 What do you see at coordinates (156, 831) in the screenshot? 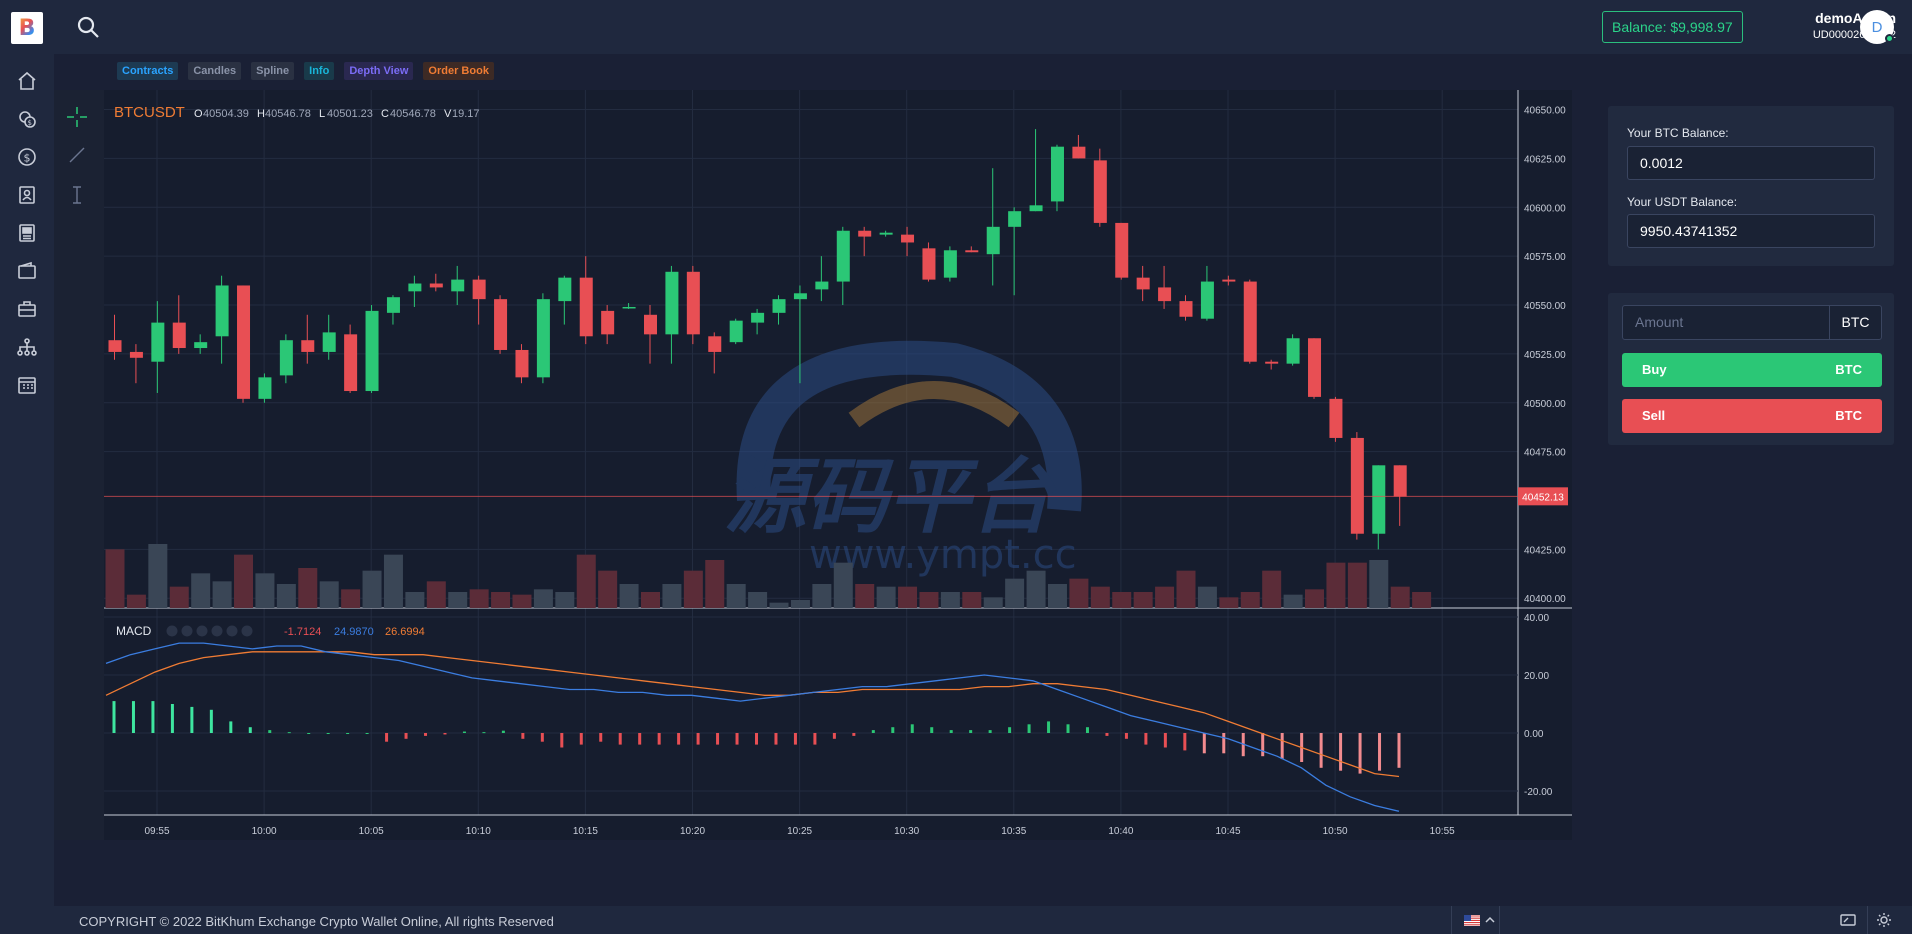
I see `x-tick-label: 09:55` at bounding box center [156, 831].